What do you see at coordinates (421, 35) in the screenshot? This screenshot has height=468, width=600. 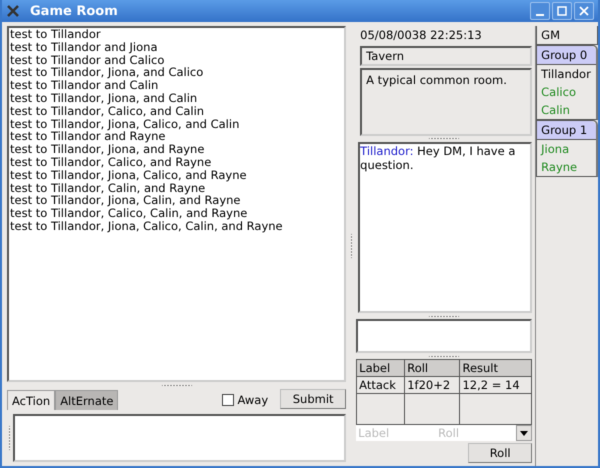 I see `timestamp: 05/08/0038 22:25:13` at bounding box center [421, 35].